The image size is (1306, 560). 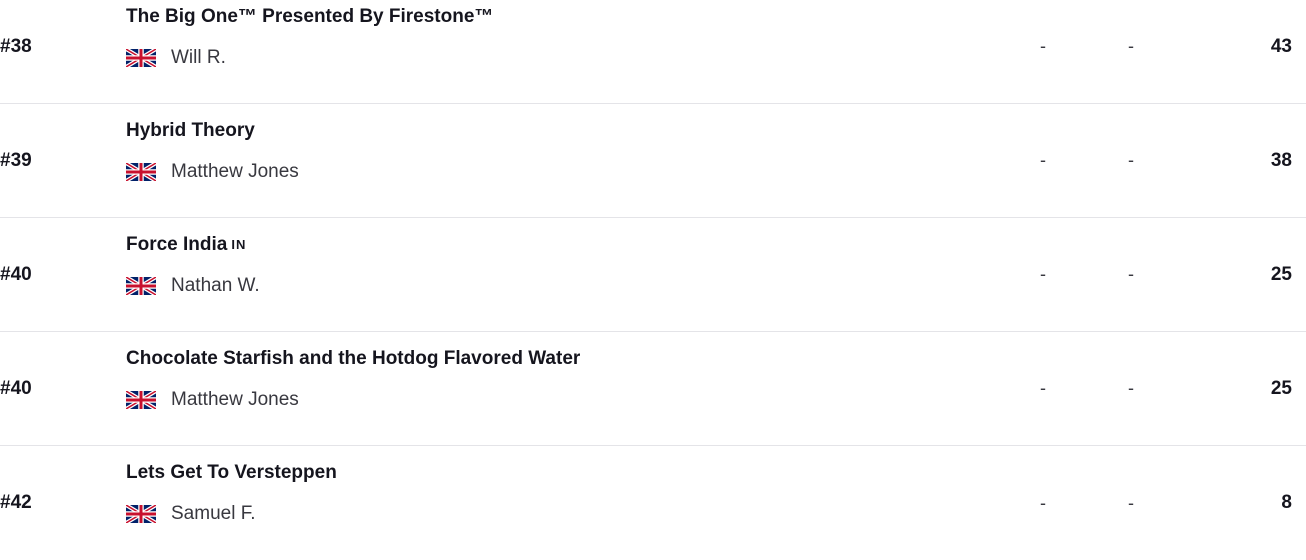 I want to click on team-name-text: Lets Get To Versteppen, so click(x=231, y=472).